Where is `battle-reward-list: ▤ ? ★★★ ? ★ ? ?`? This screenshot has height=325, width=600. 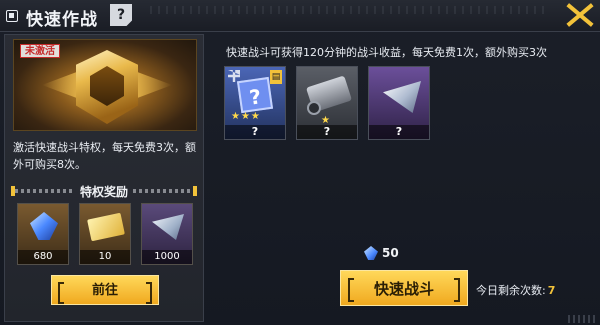
battle-reward-list: ▤ ? ★★★ ? ★ ? ? is located at coordinates (344, 103).